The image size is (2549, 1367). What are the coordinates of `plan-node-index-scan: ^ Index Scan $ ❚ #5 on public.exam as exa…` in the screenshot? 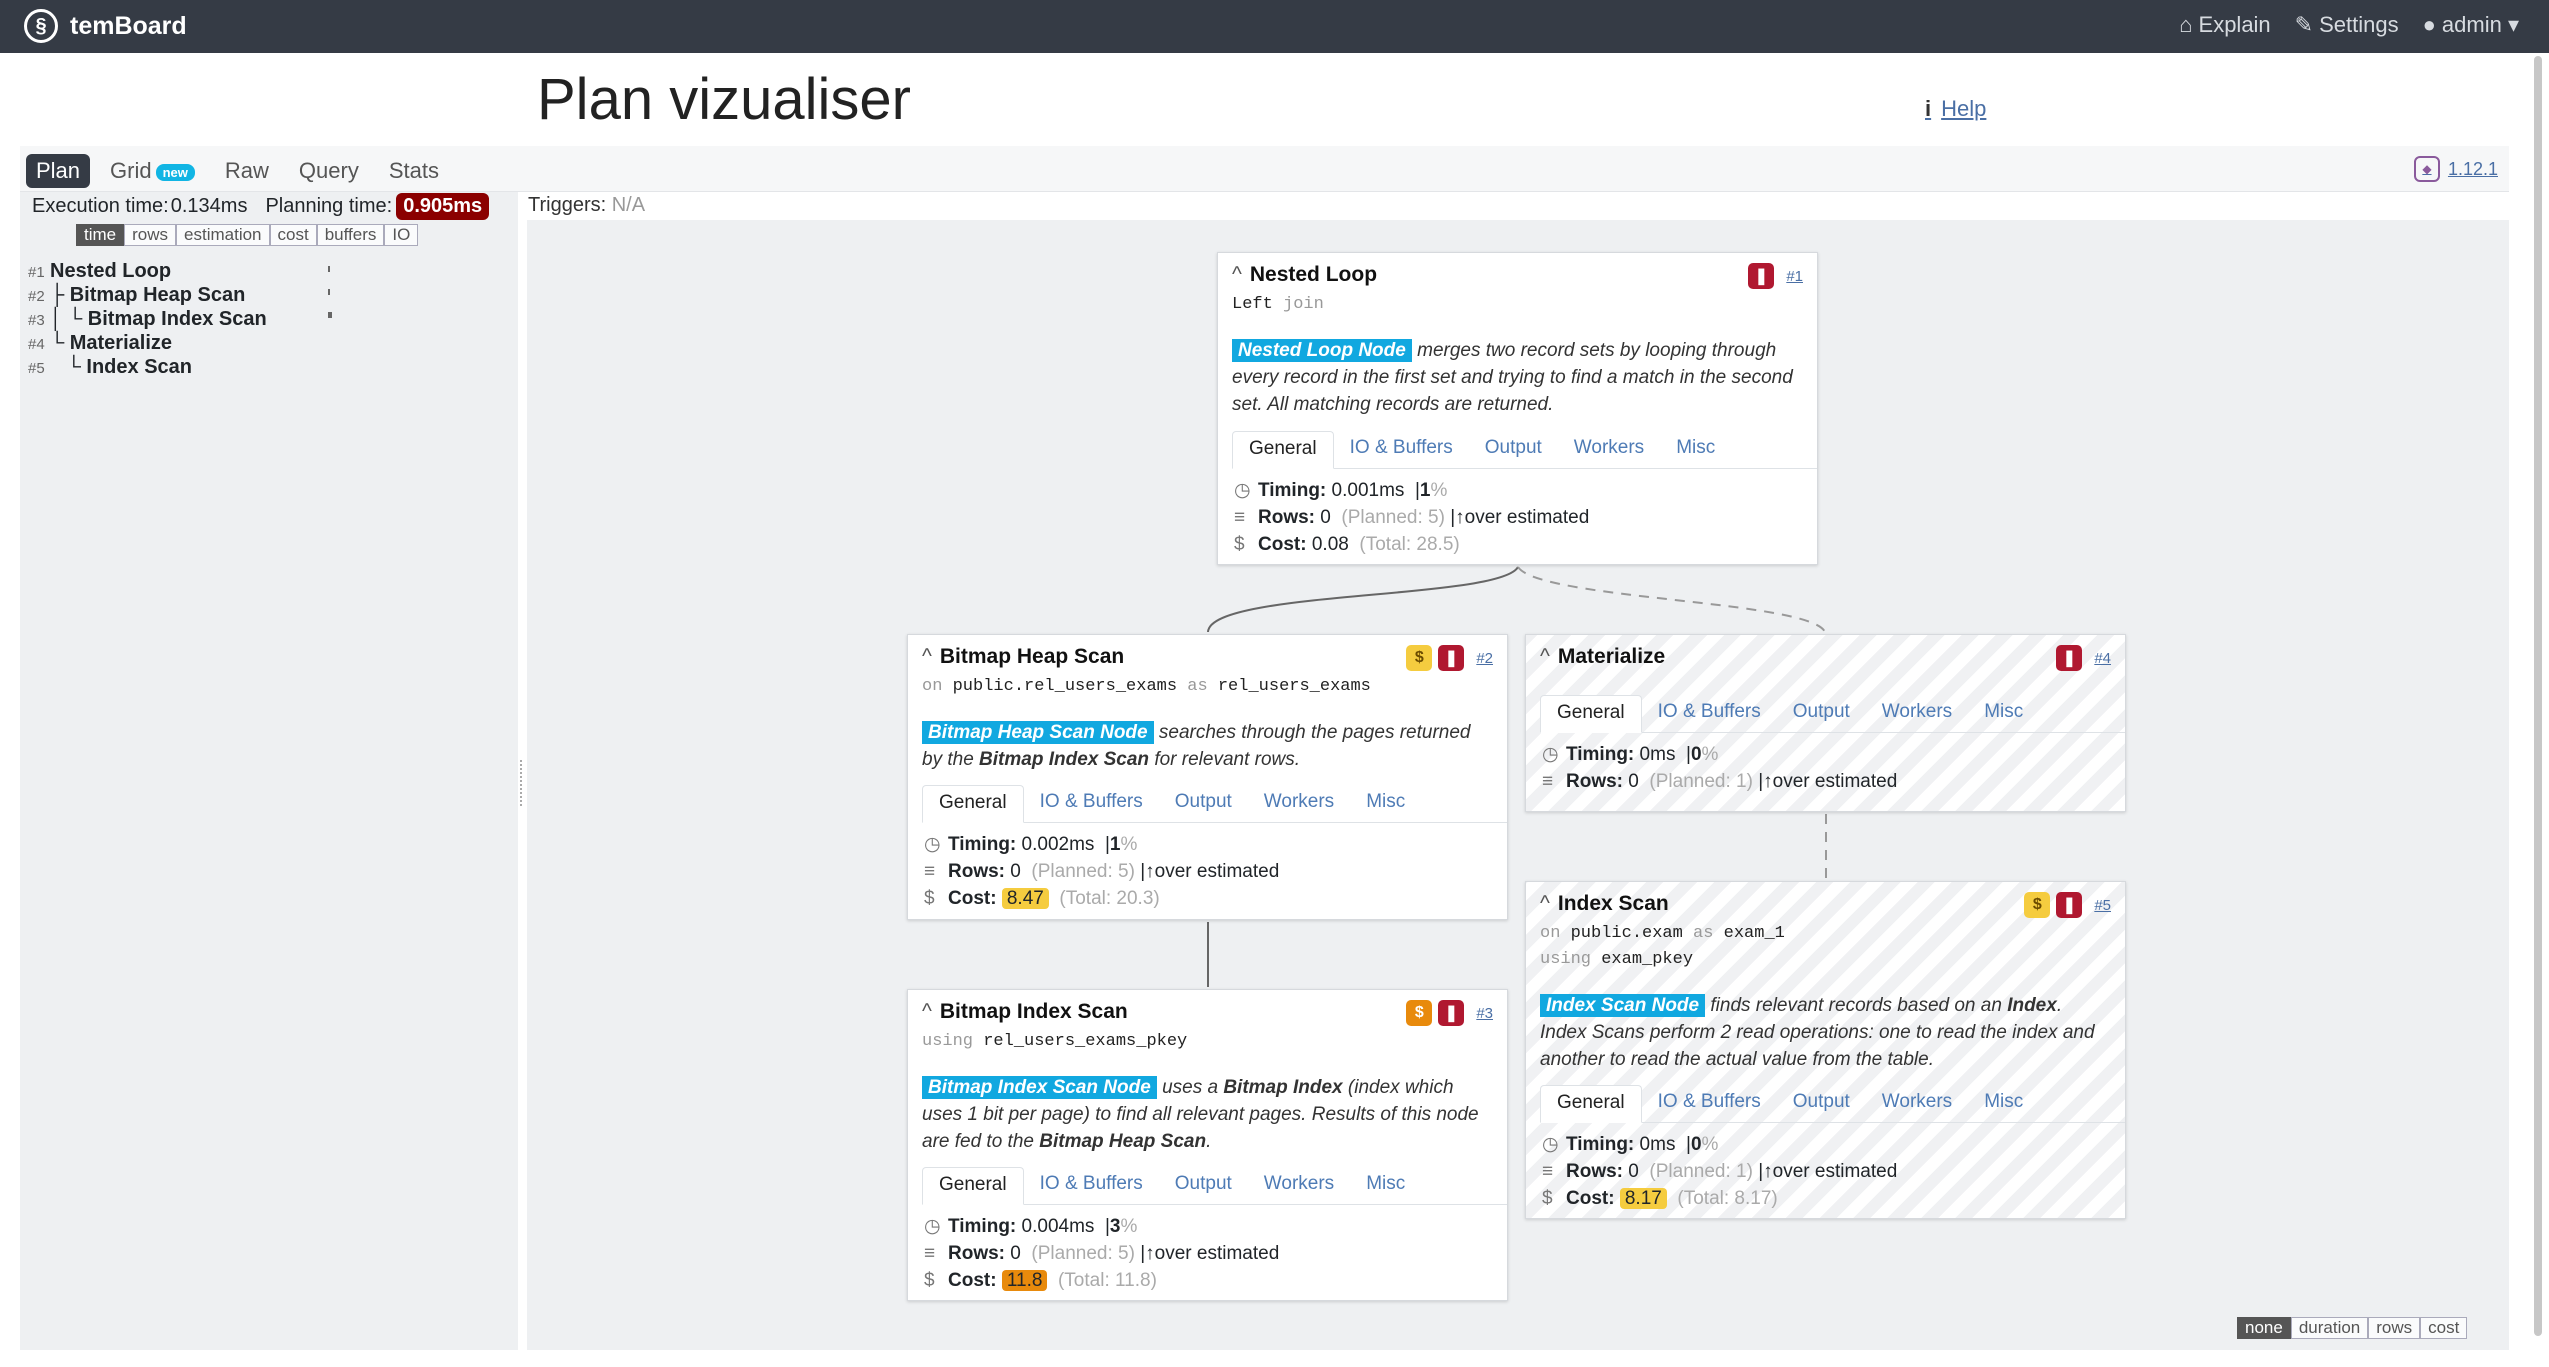 It's located at (1825, 1050).